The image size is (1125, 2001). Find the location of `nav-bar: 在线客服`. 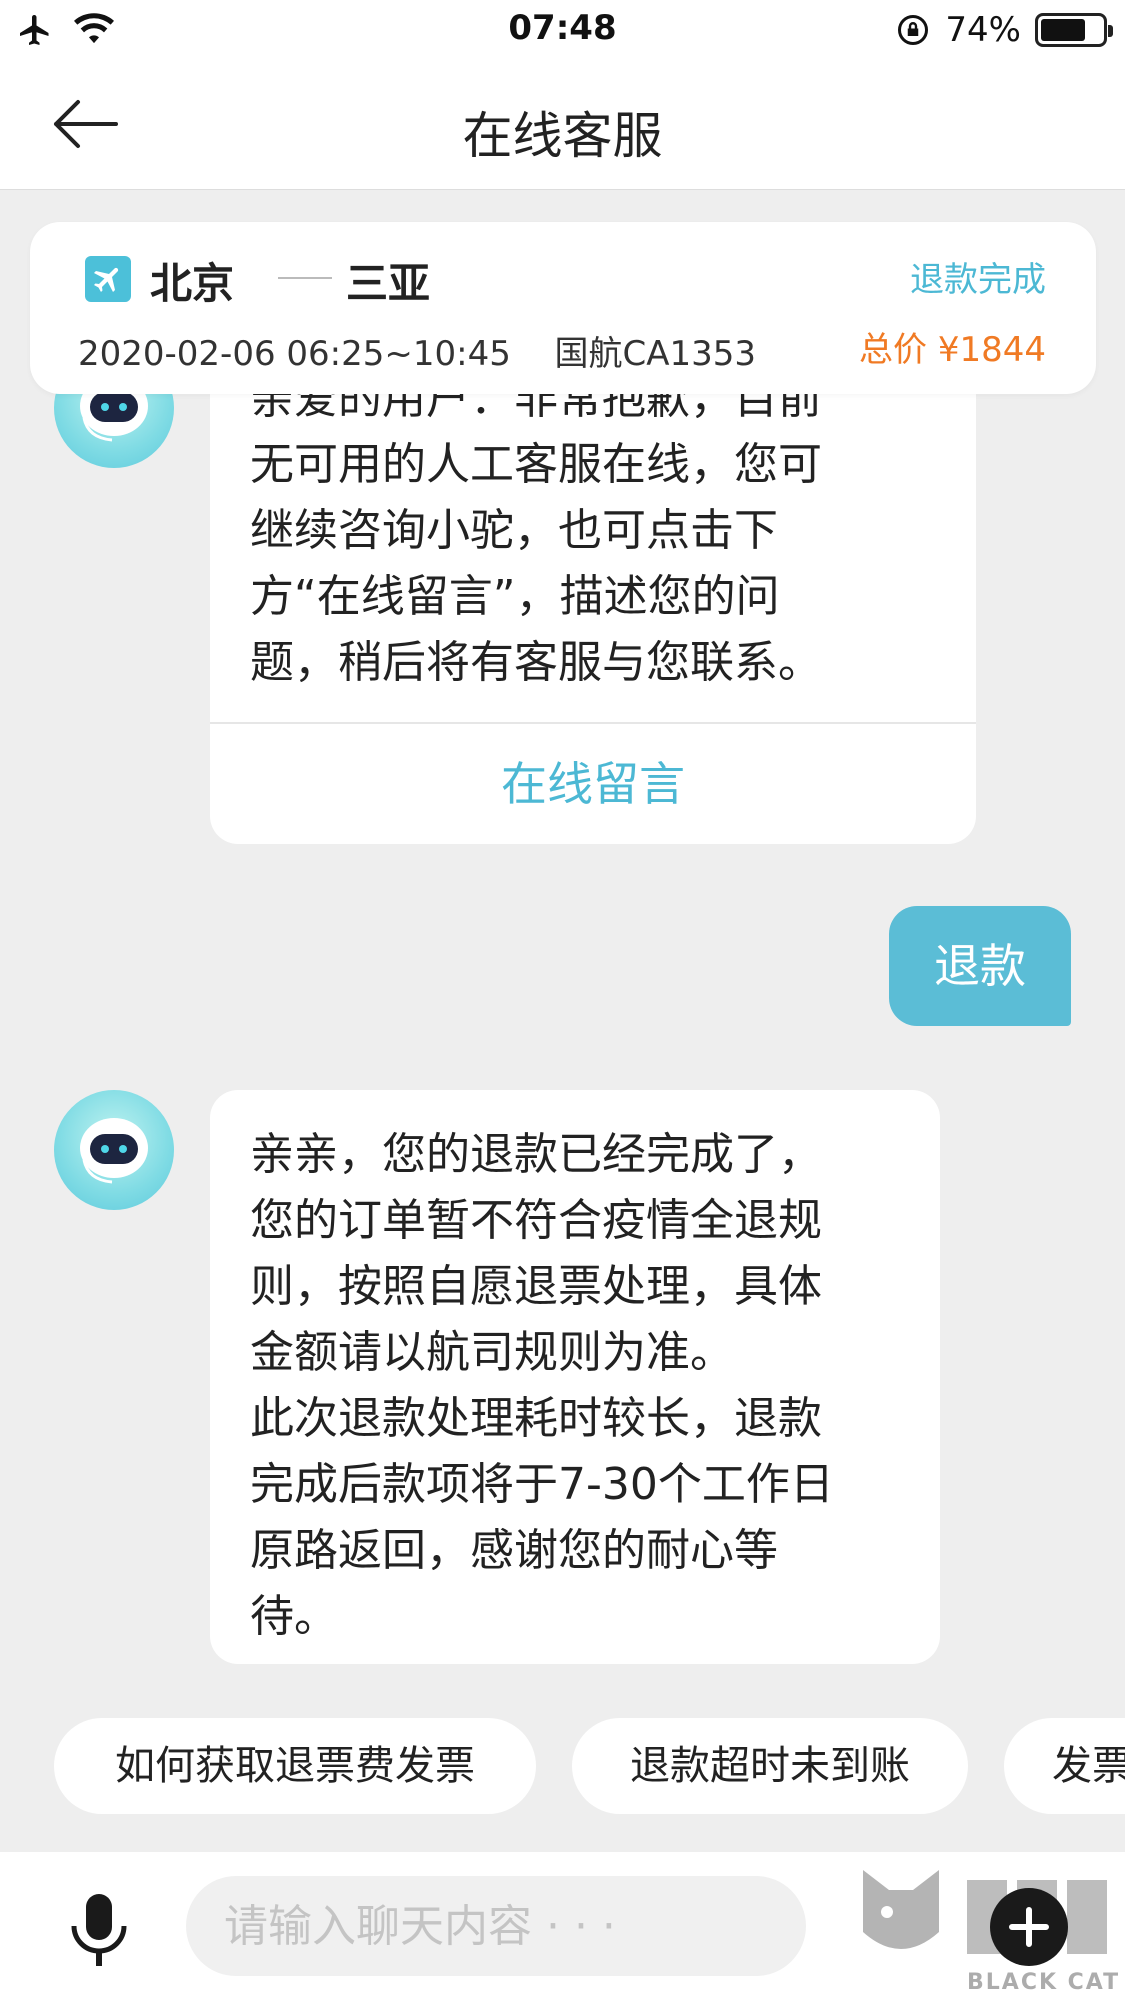

nav-bar: 在线客服 is located at coordinates (562, 125).